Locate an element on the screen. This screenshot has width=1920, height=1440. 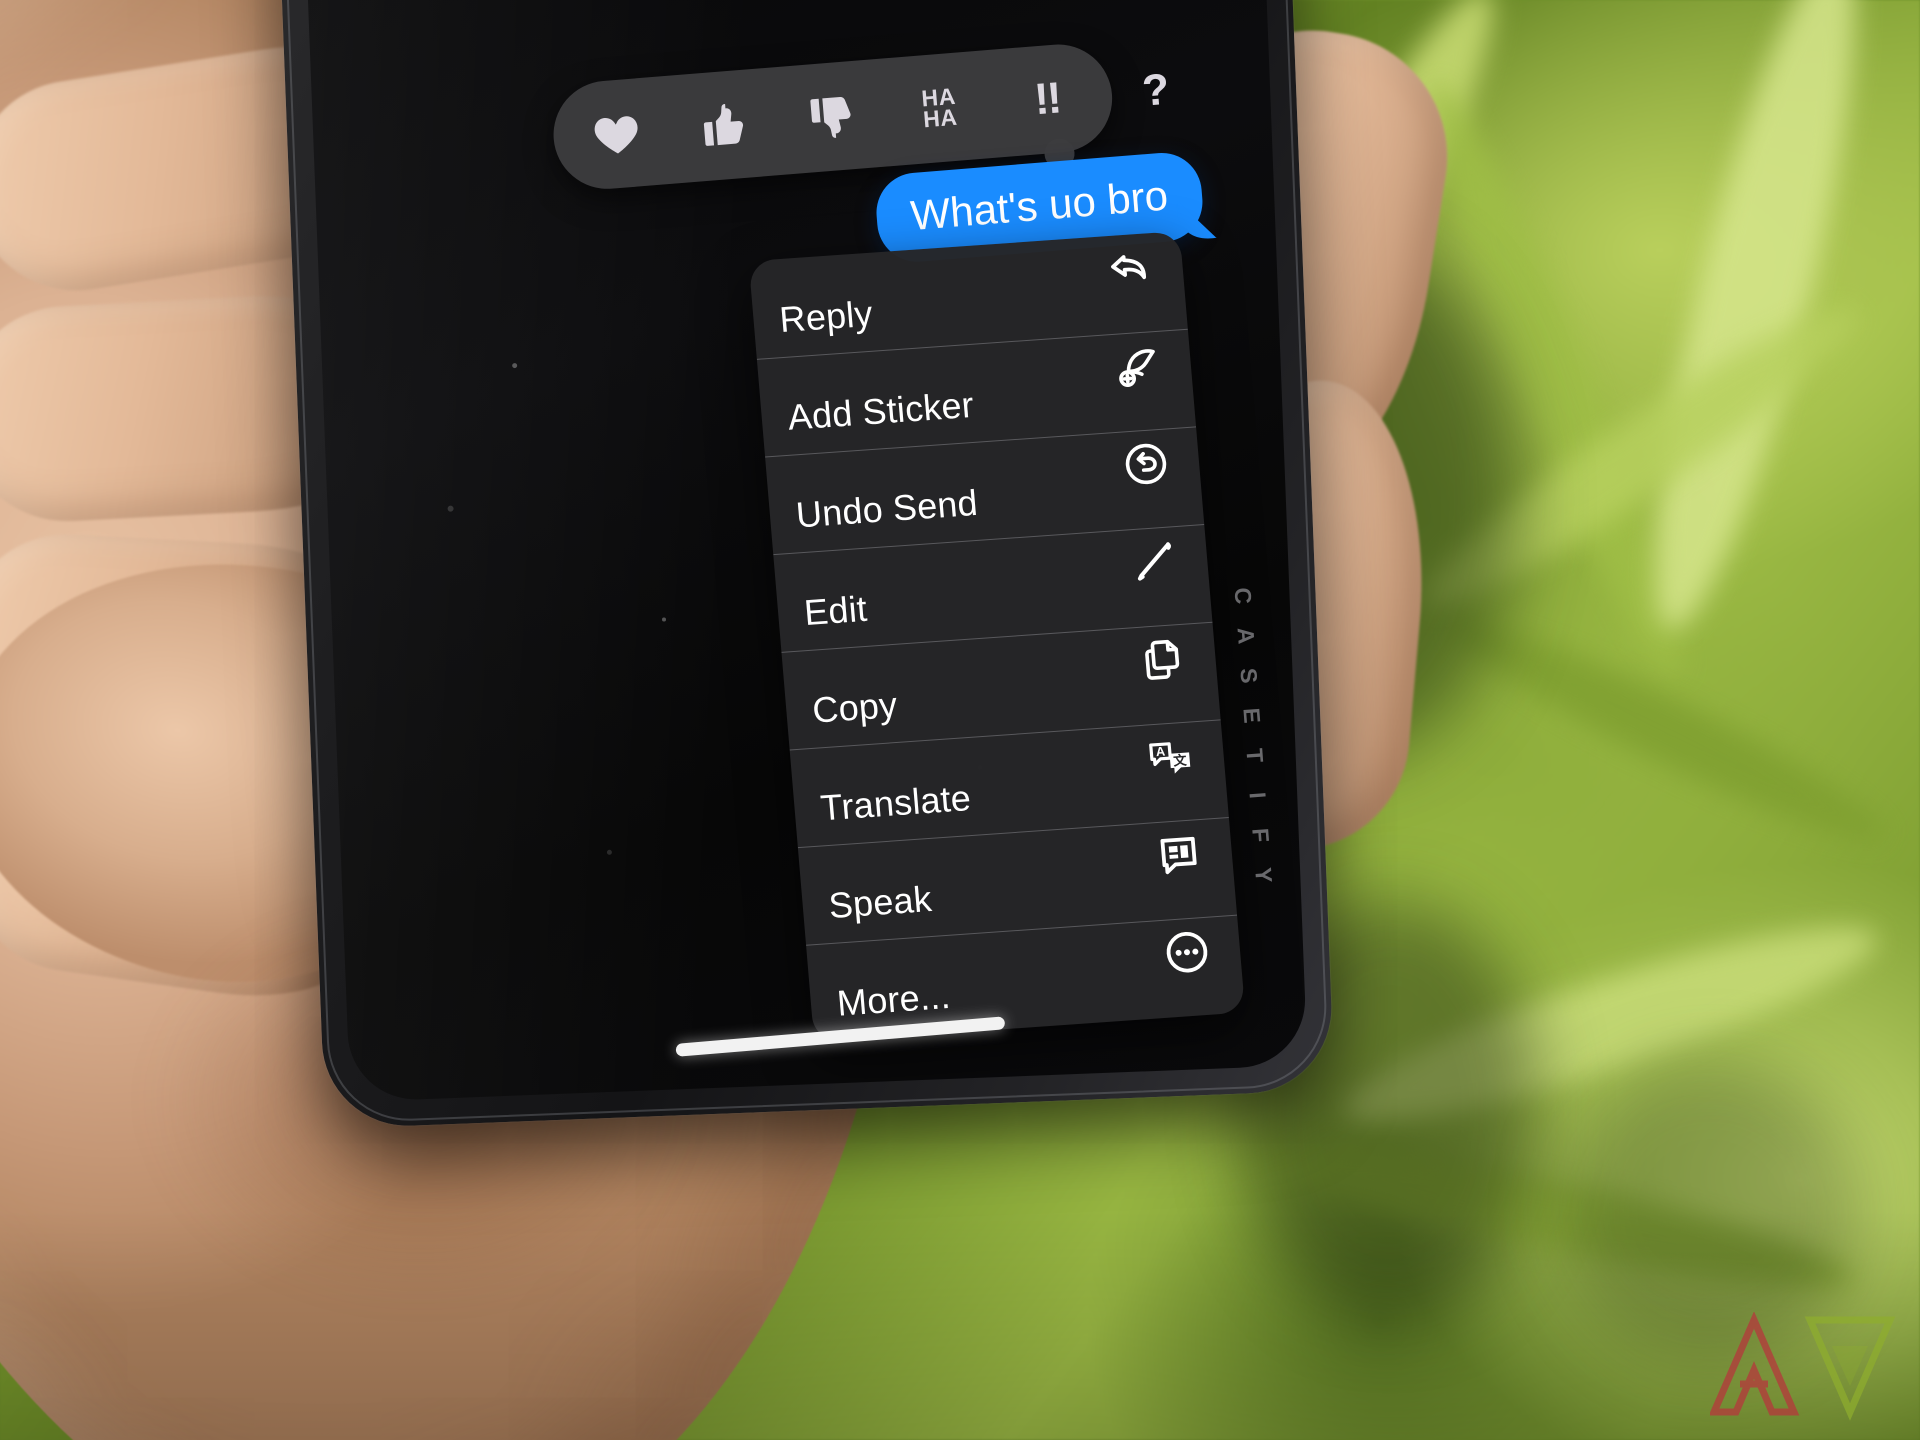
menu-item-label: Reply is located at coordinates (826, 316).